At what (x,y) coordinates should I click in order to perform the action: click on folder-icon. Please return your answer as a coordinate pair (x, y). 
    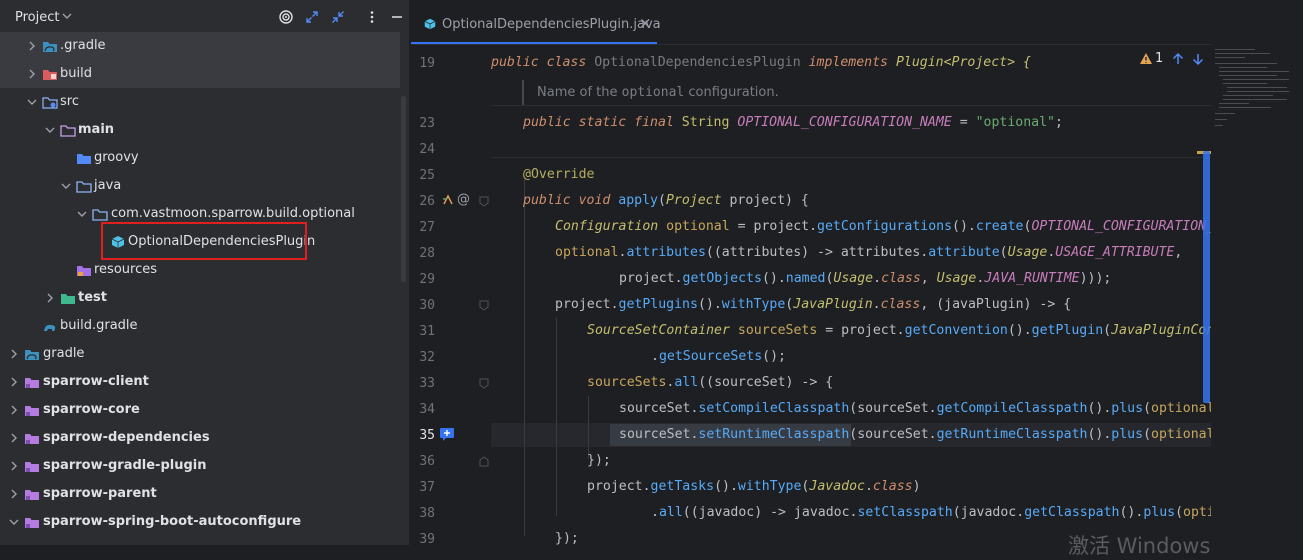
    Looking at the image, I should click on (68, 131).